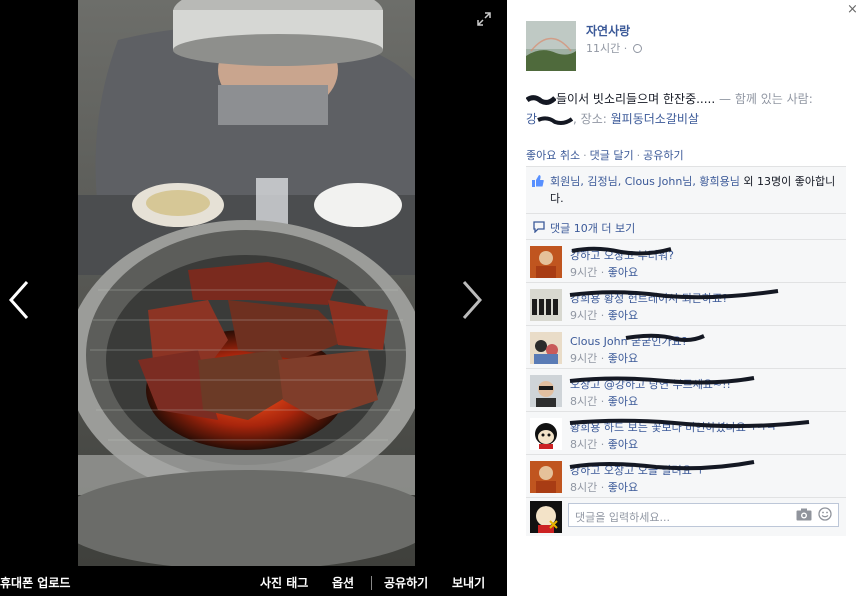  What do you see at coordinates (253, 582) in the screenshot?
I see `photo-bottom-bar: 휴대폰 업로드 사진 태그 옵션 공유하기 보내기` at bounding box center [253, 582].